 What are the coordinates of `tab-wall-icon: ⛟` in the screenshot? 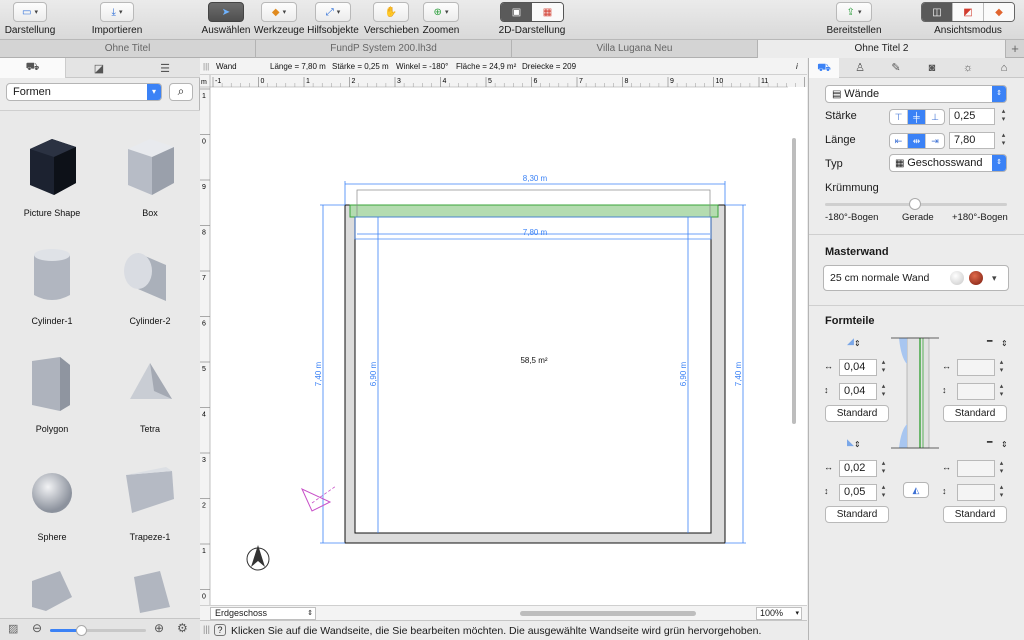 It's located at (824, 68).